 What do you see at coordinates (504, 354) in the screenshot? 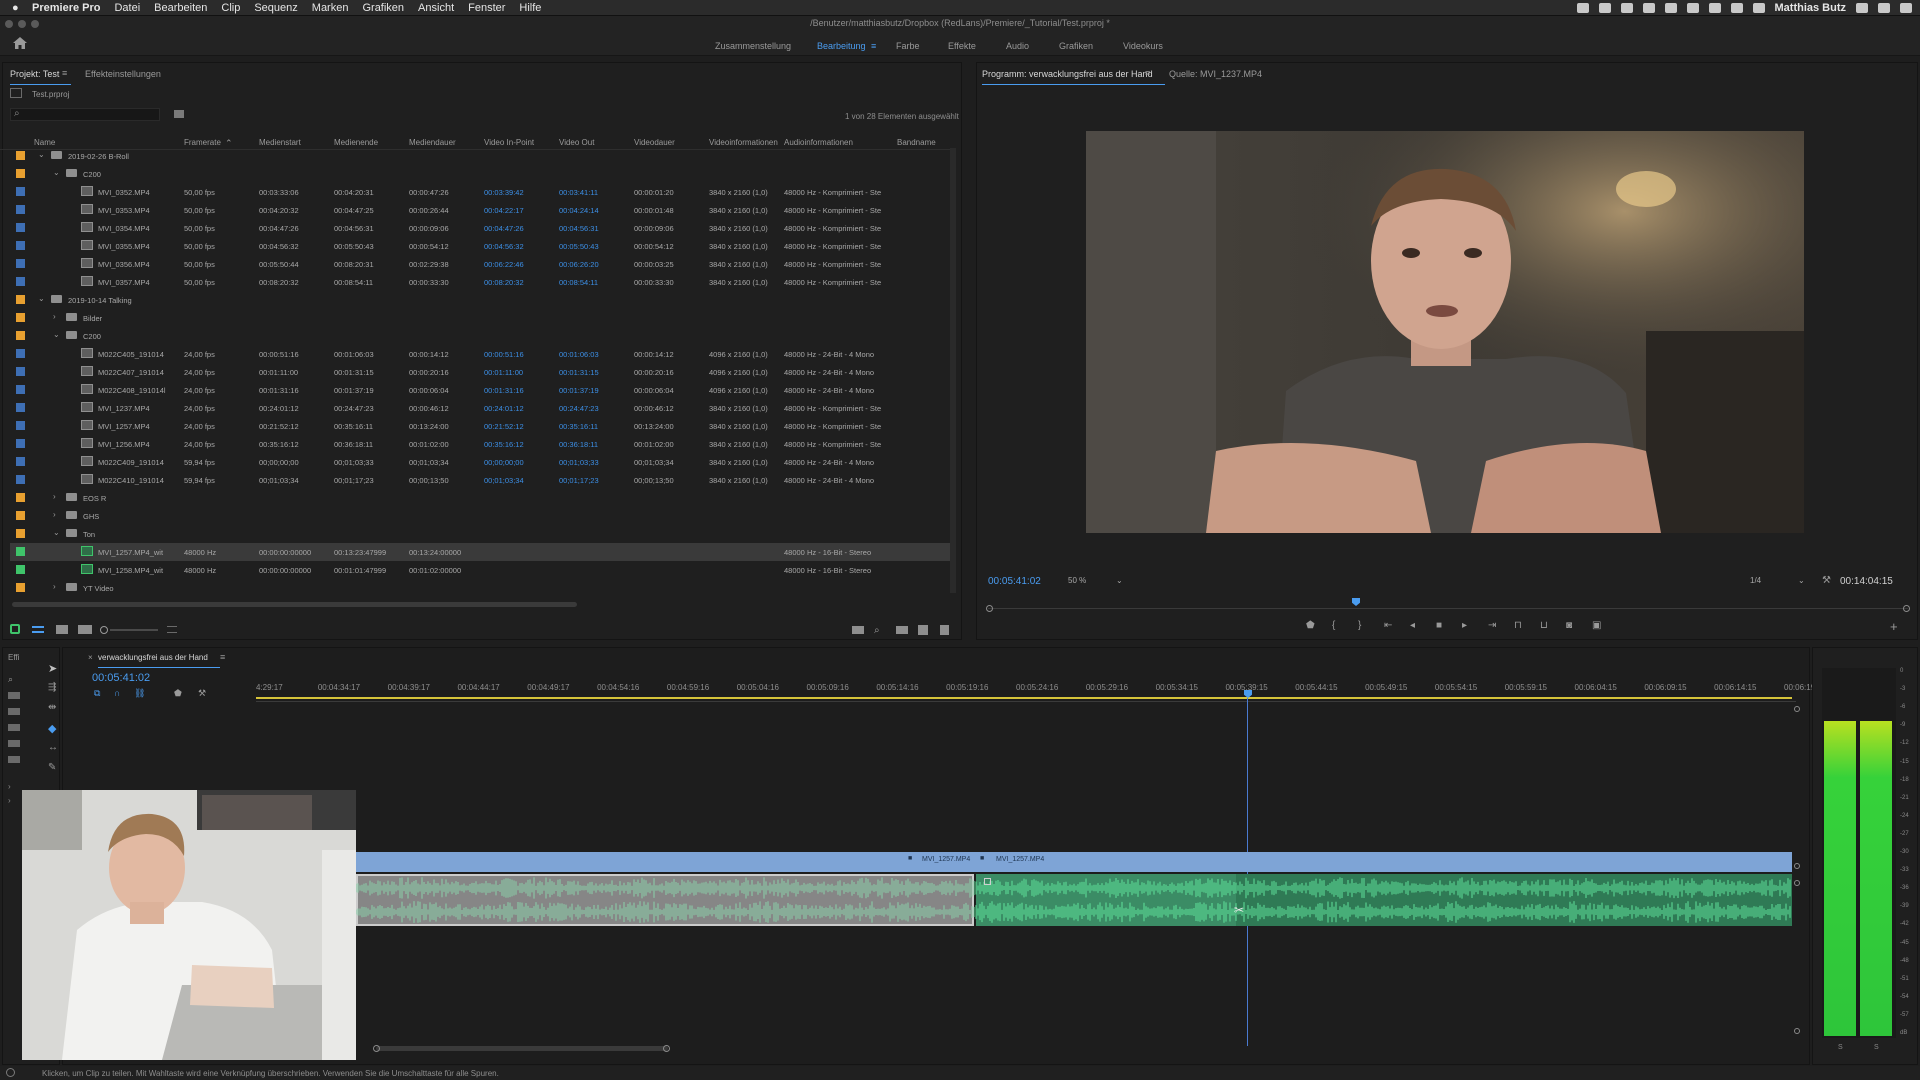
I see `cell-in: 00:00:51:16` at bounding box center [504, 354].